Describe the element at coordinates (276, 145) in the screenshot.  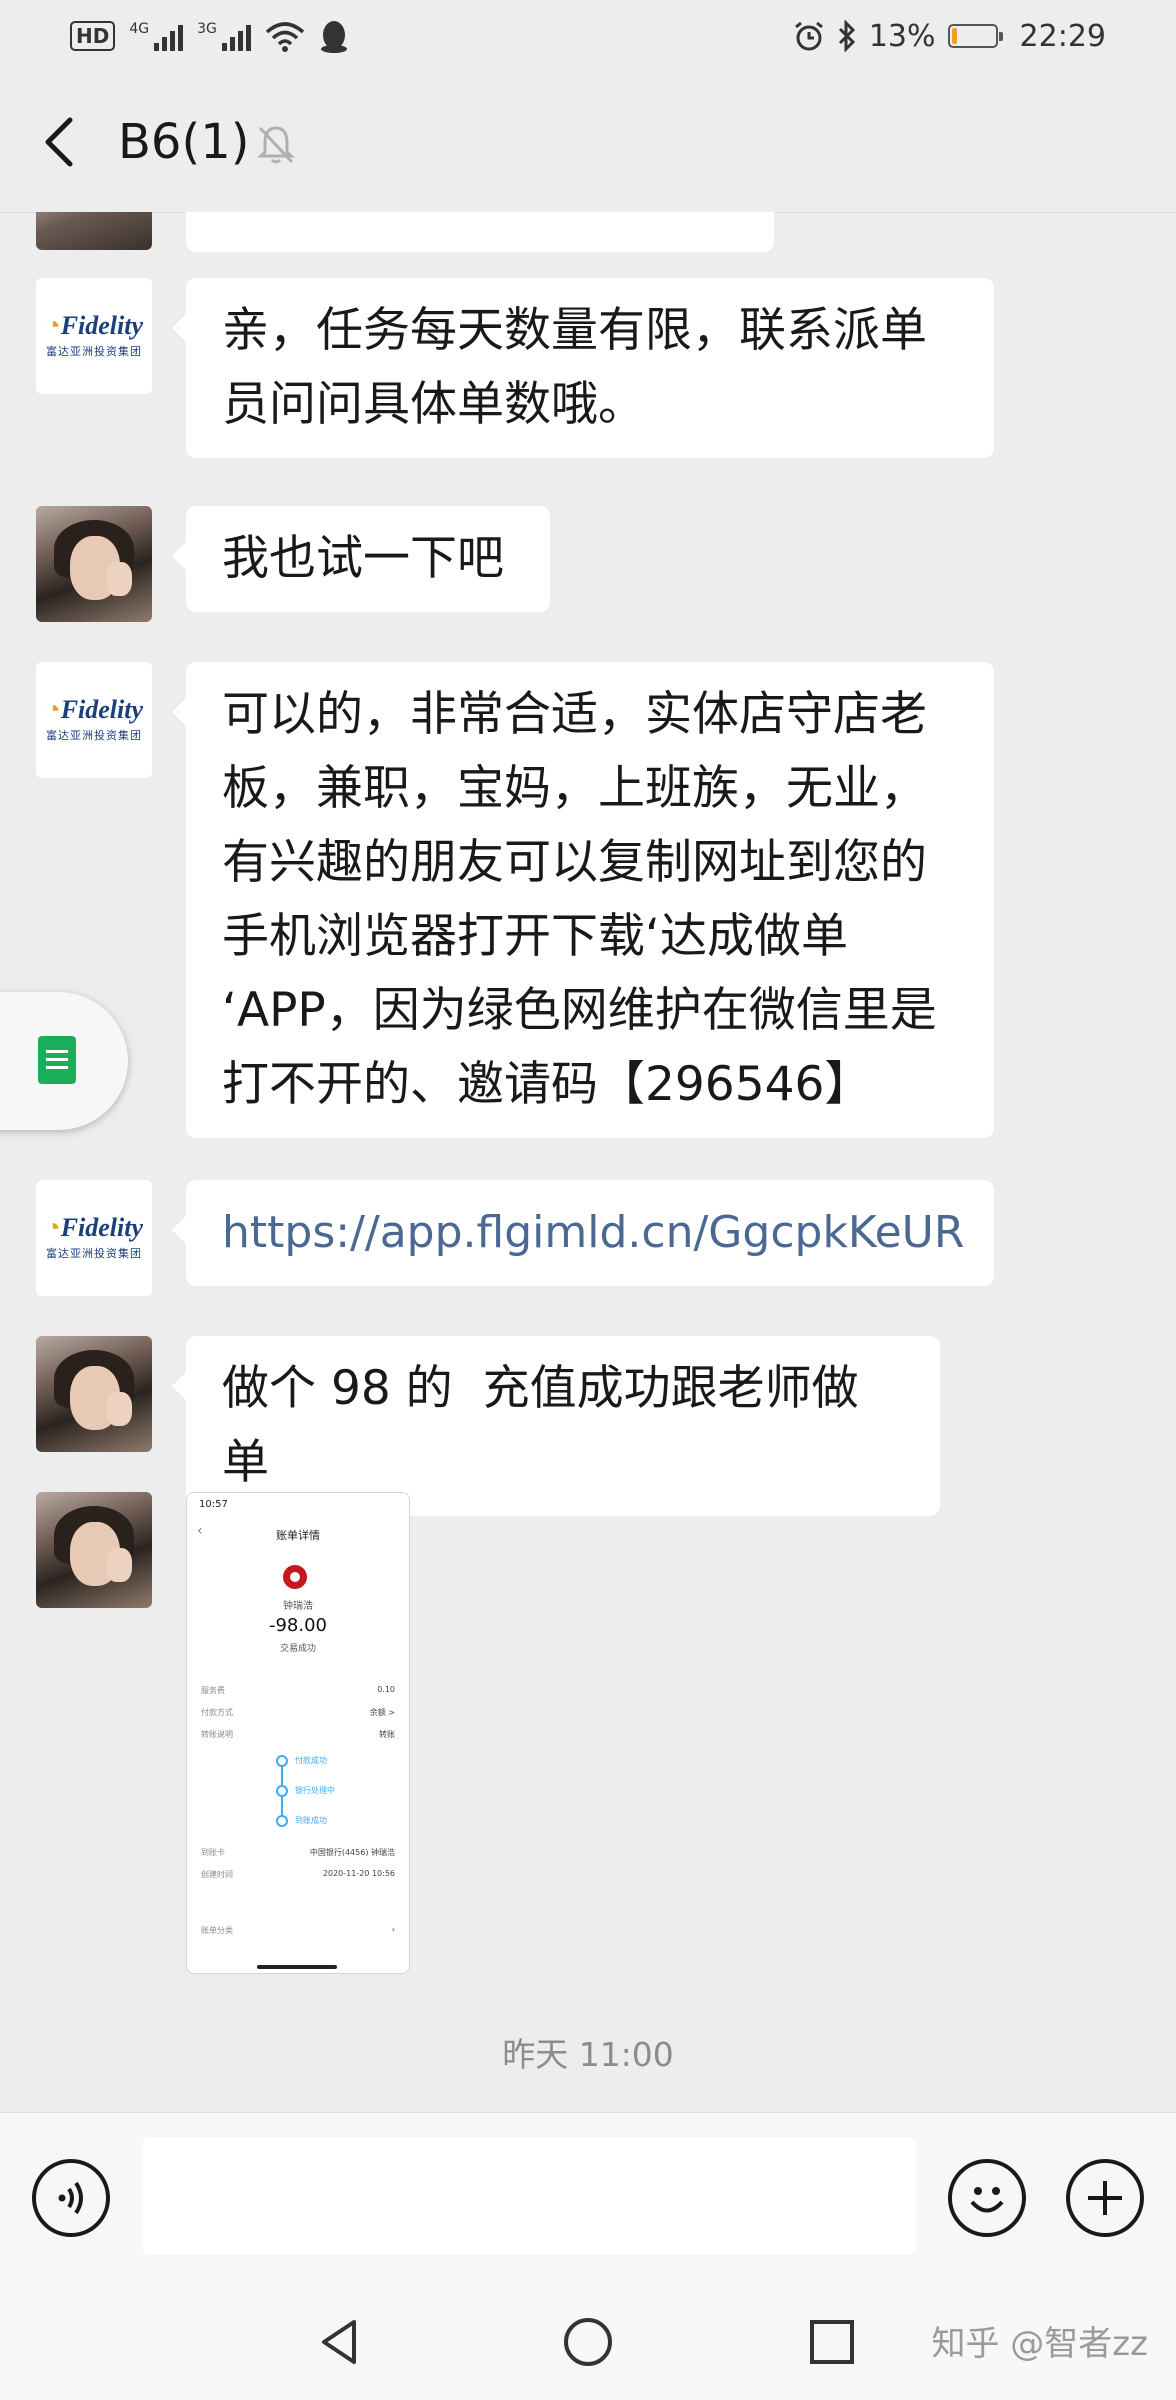
I see `mute-bell-icon` at that location.